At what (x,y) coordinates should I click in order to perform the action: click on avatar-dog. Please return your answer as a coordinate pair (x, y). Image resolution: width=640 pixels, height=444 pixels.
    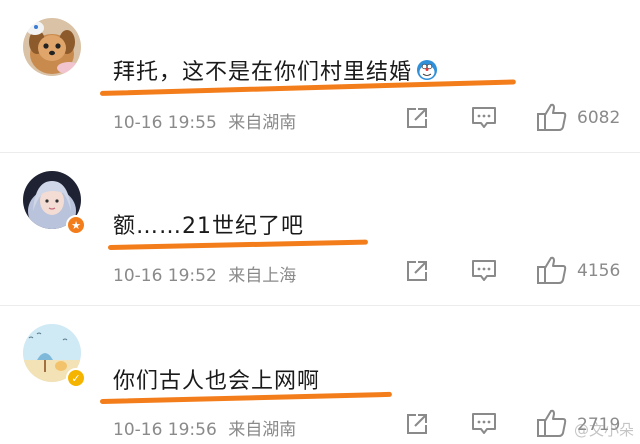
    Looking at the image, I should click on (52, 47).